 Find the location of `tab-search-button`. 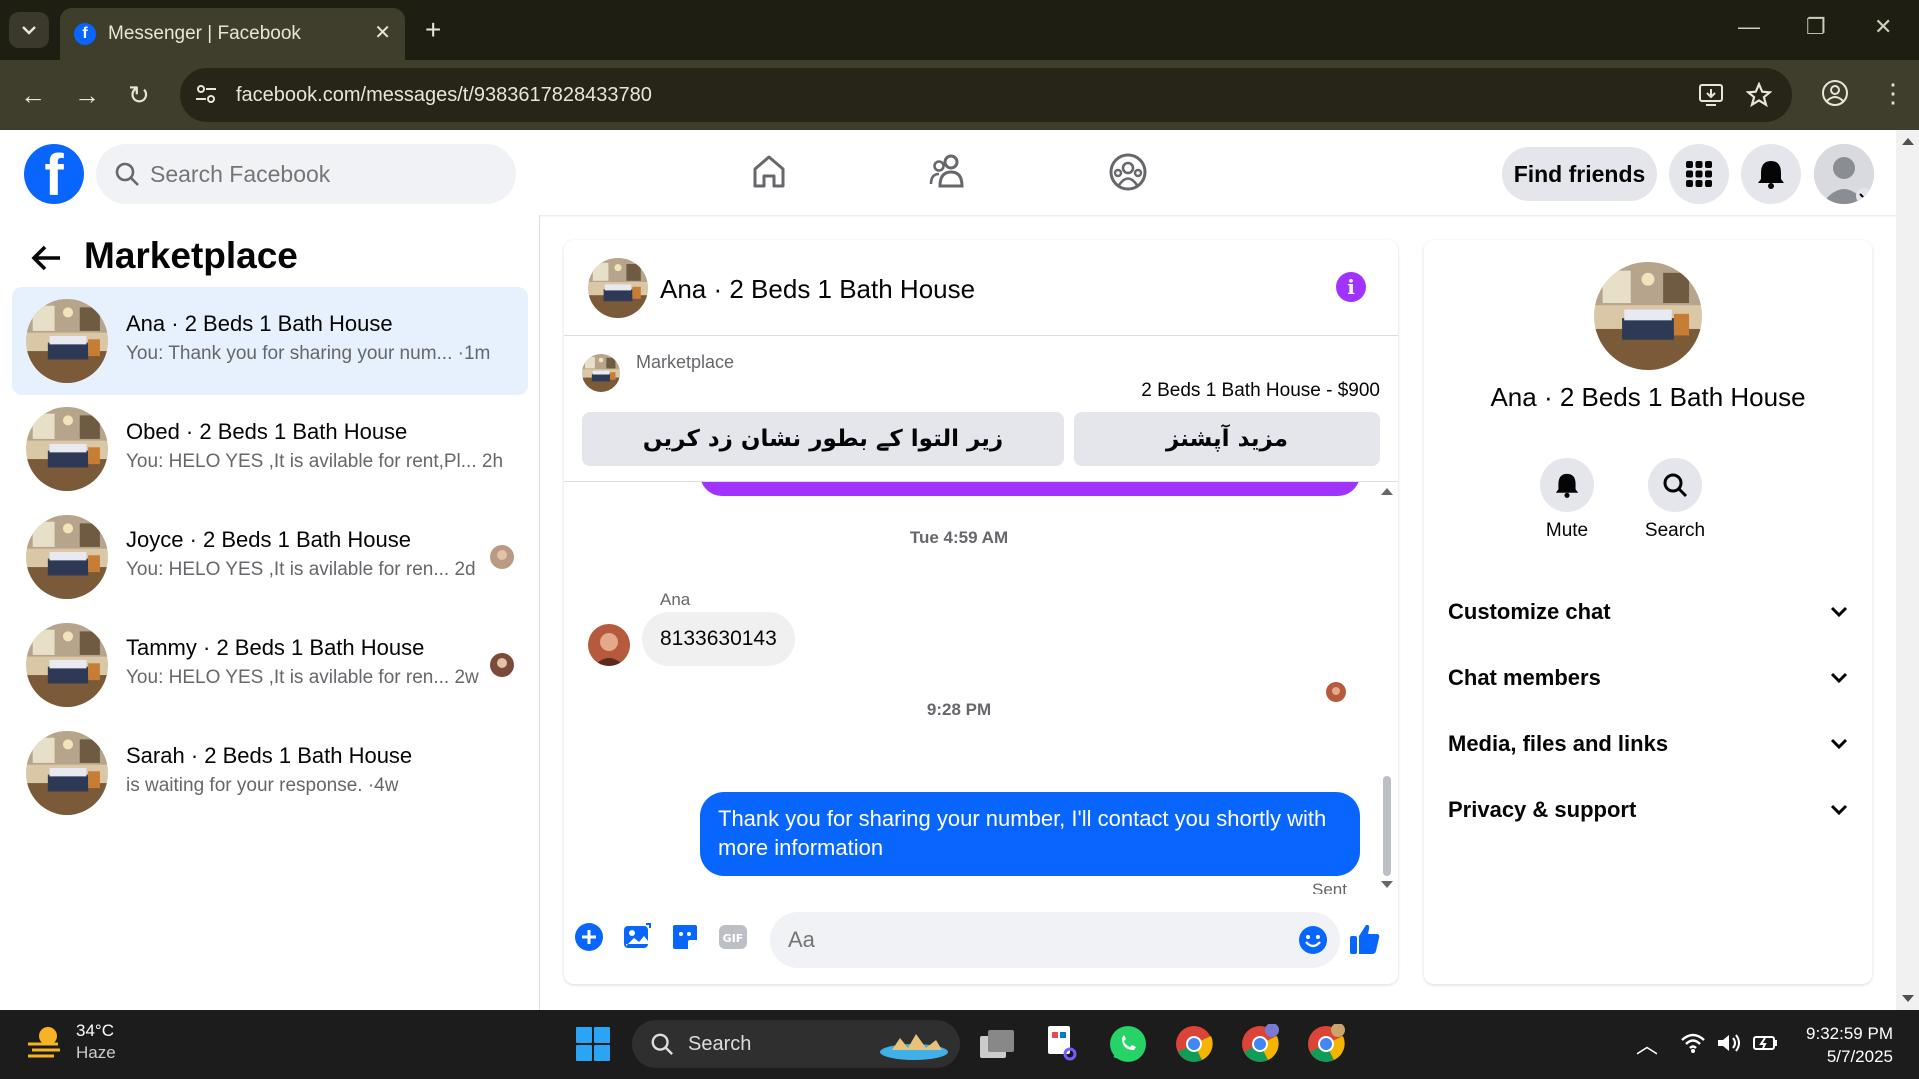

tab-search-button is located at coordinates (29, 30).